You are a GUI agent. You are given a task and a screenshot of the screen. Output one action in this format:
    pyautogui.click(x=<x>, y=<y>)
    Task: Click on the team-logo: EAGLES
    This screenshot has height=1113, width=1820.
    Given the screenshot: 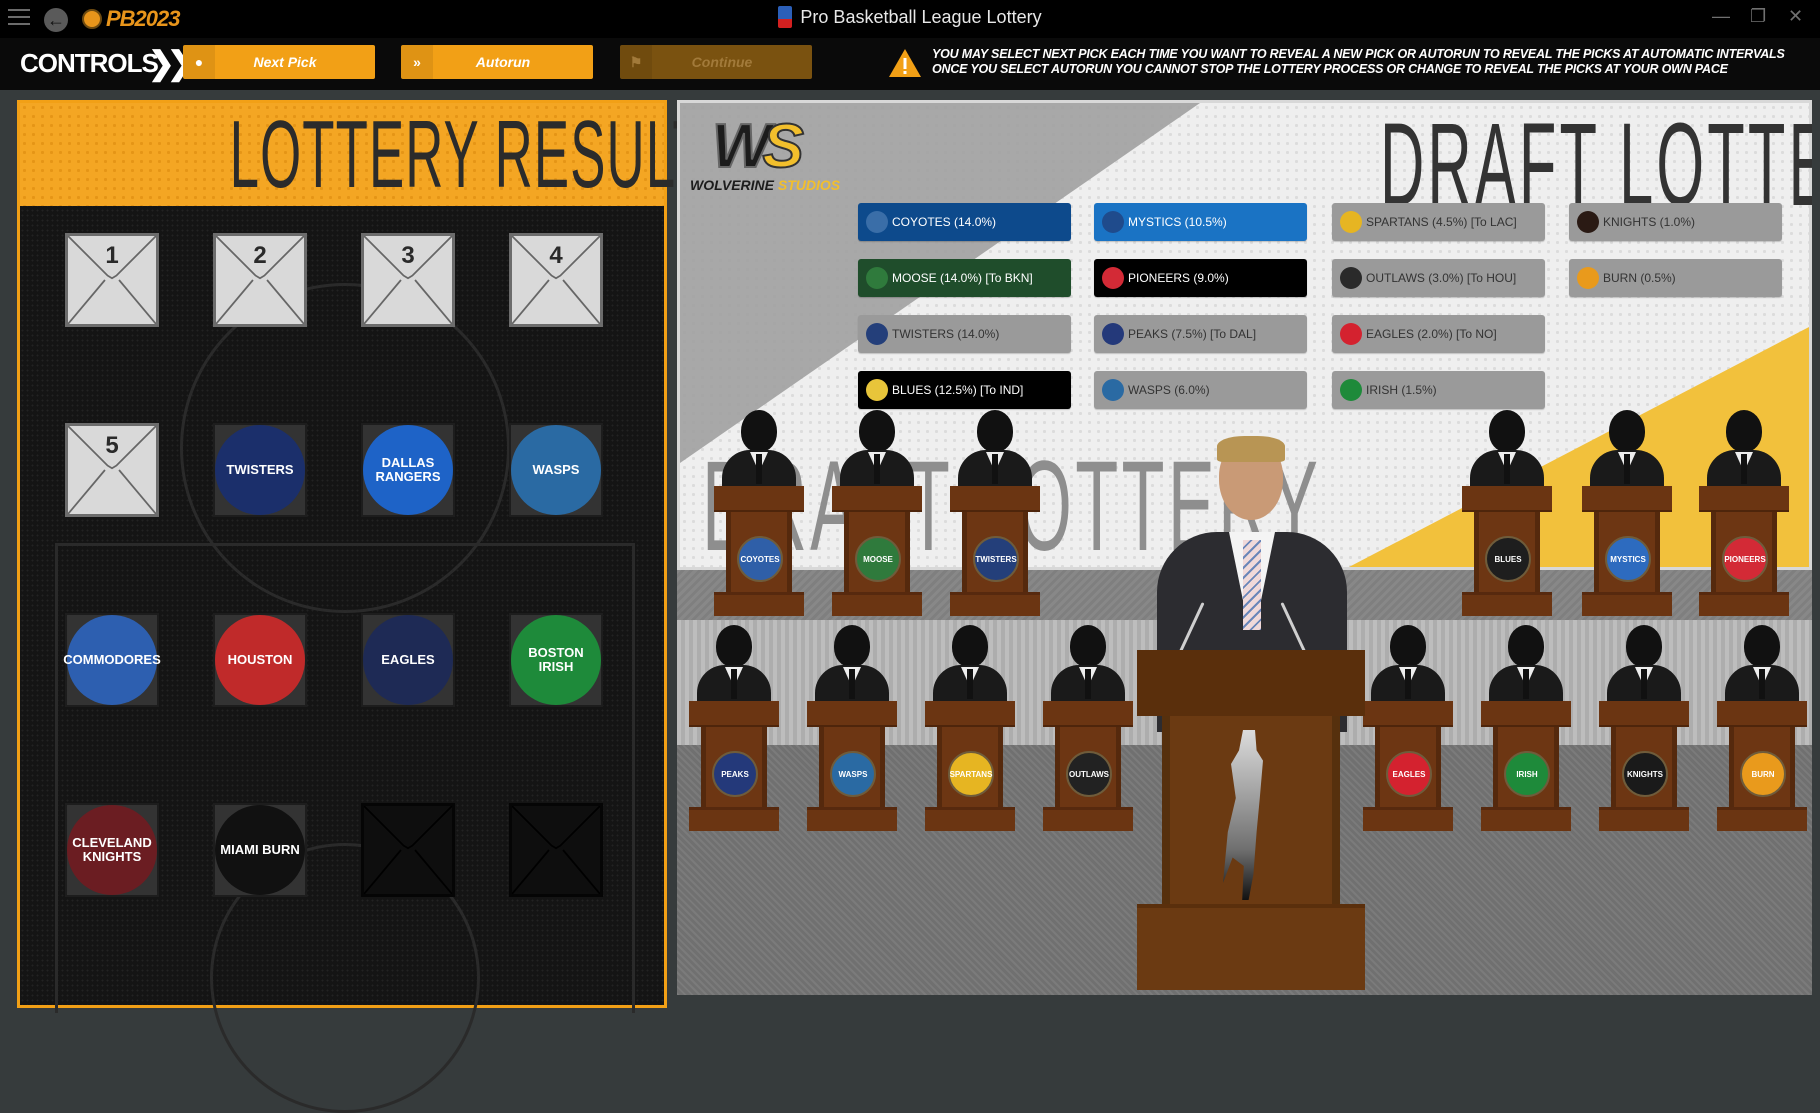 What is the action you would take?
    pyautogui.click(x=408, y=660)
    